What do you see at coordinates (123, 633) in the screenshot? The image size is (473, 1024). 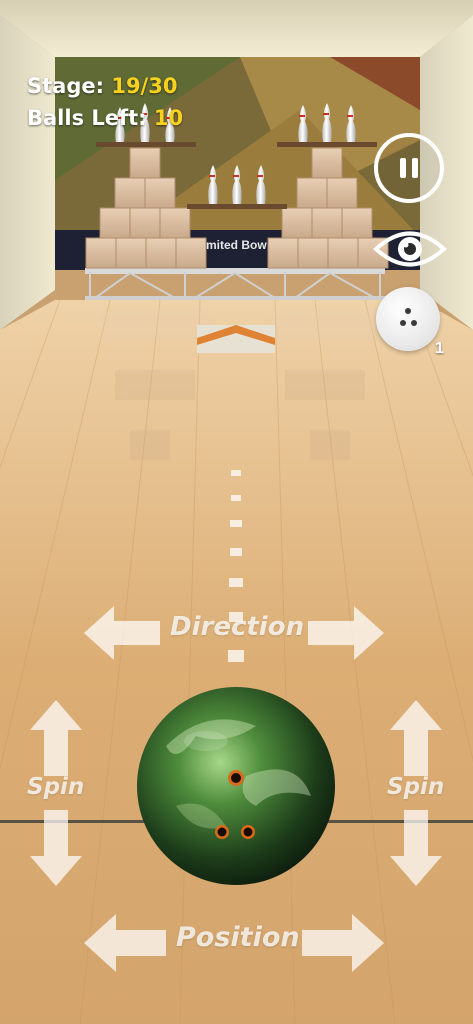 I see `direction-left-arrow` at bounding box center [123, 633].